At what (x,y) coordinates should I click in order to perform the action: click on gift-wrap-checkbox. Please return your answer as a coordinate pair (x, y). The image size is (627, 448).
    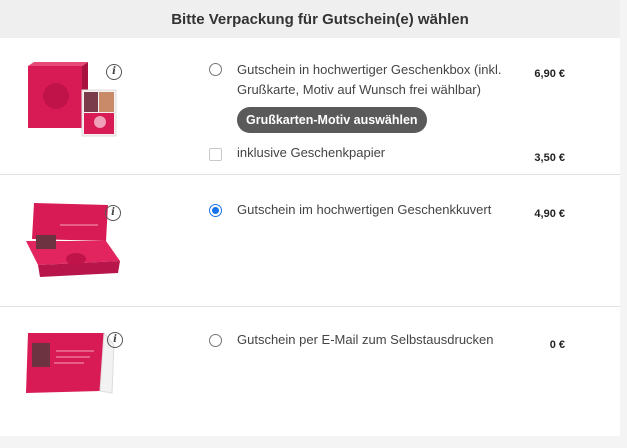
    Looking at the image, I should click on (215, 154).